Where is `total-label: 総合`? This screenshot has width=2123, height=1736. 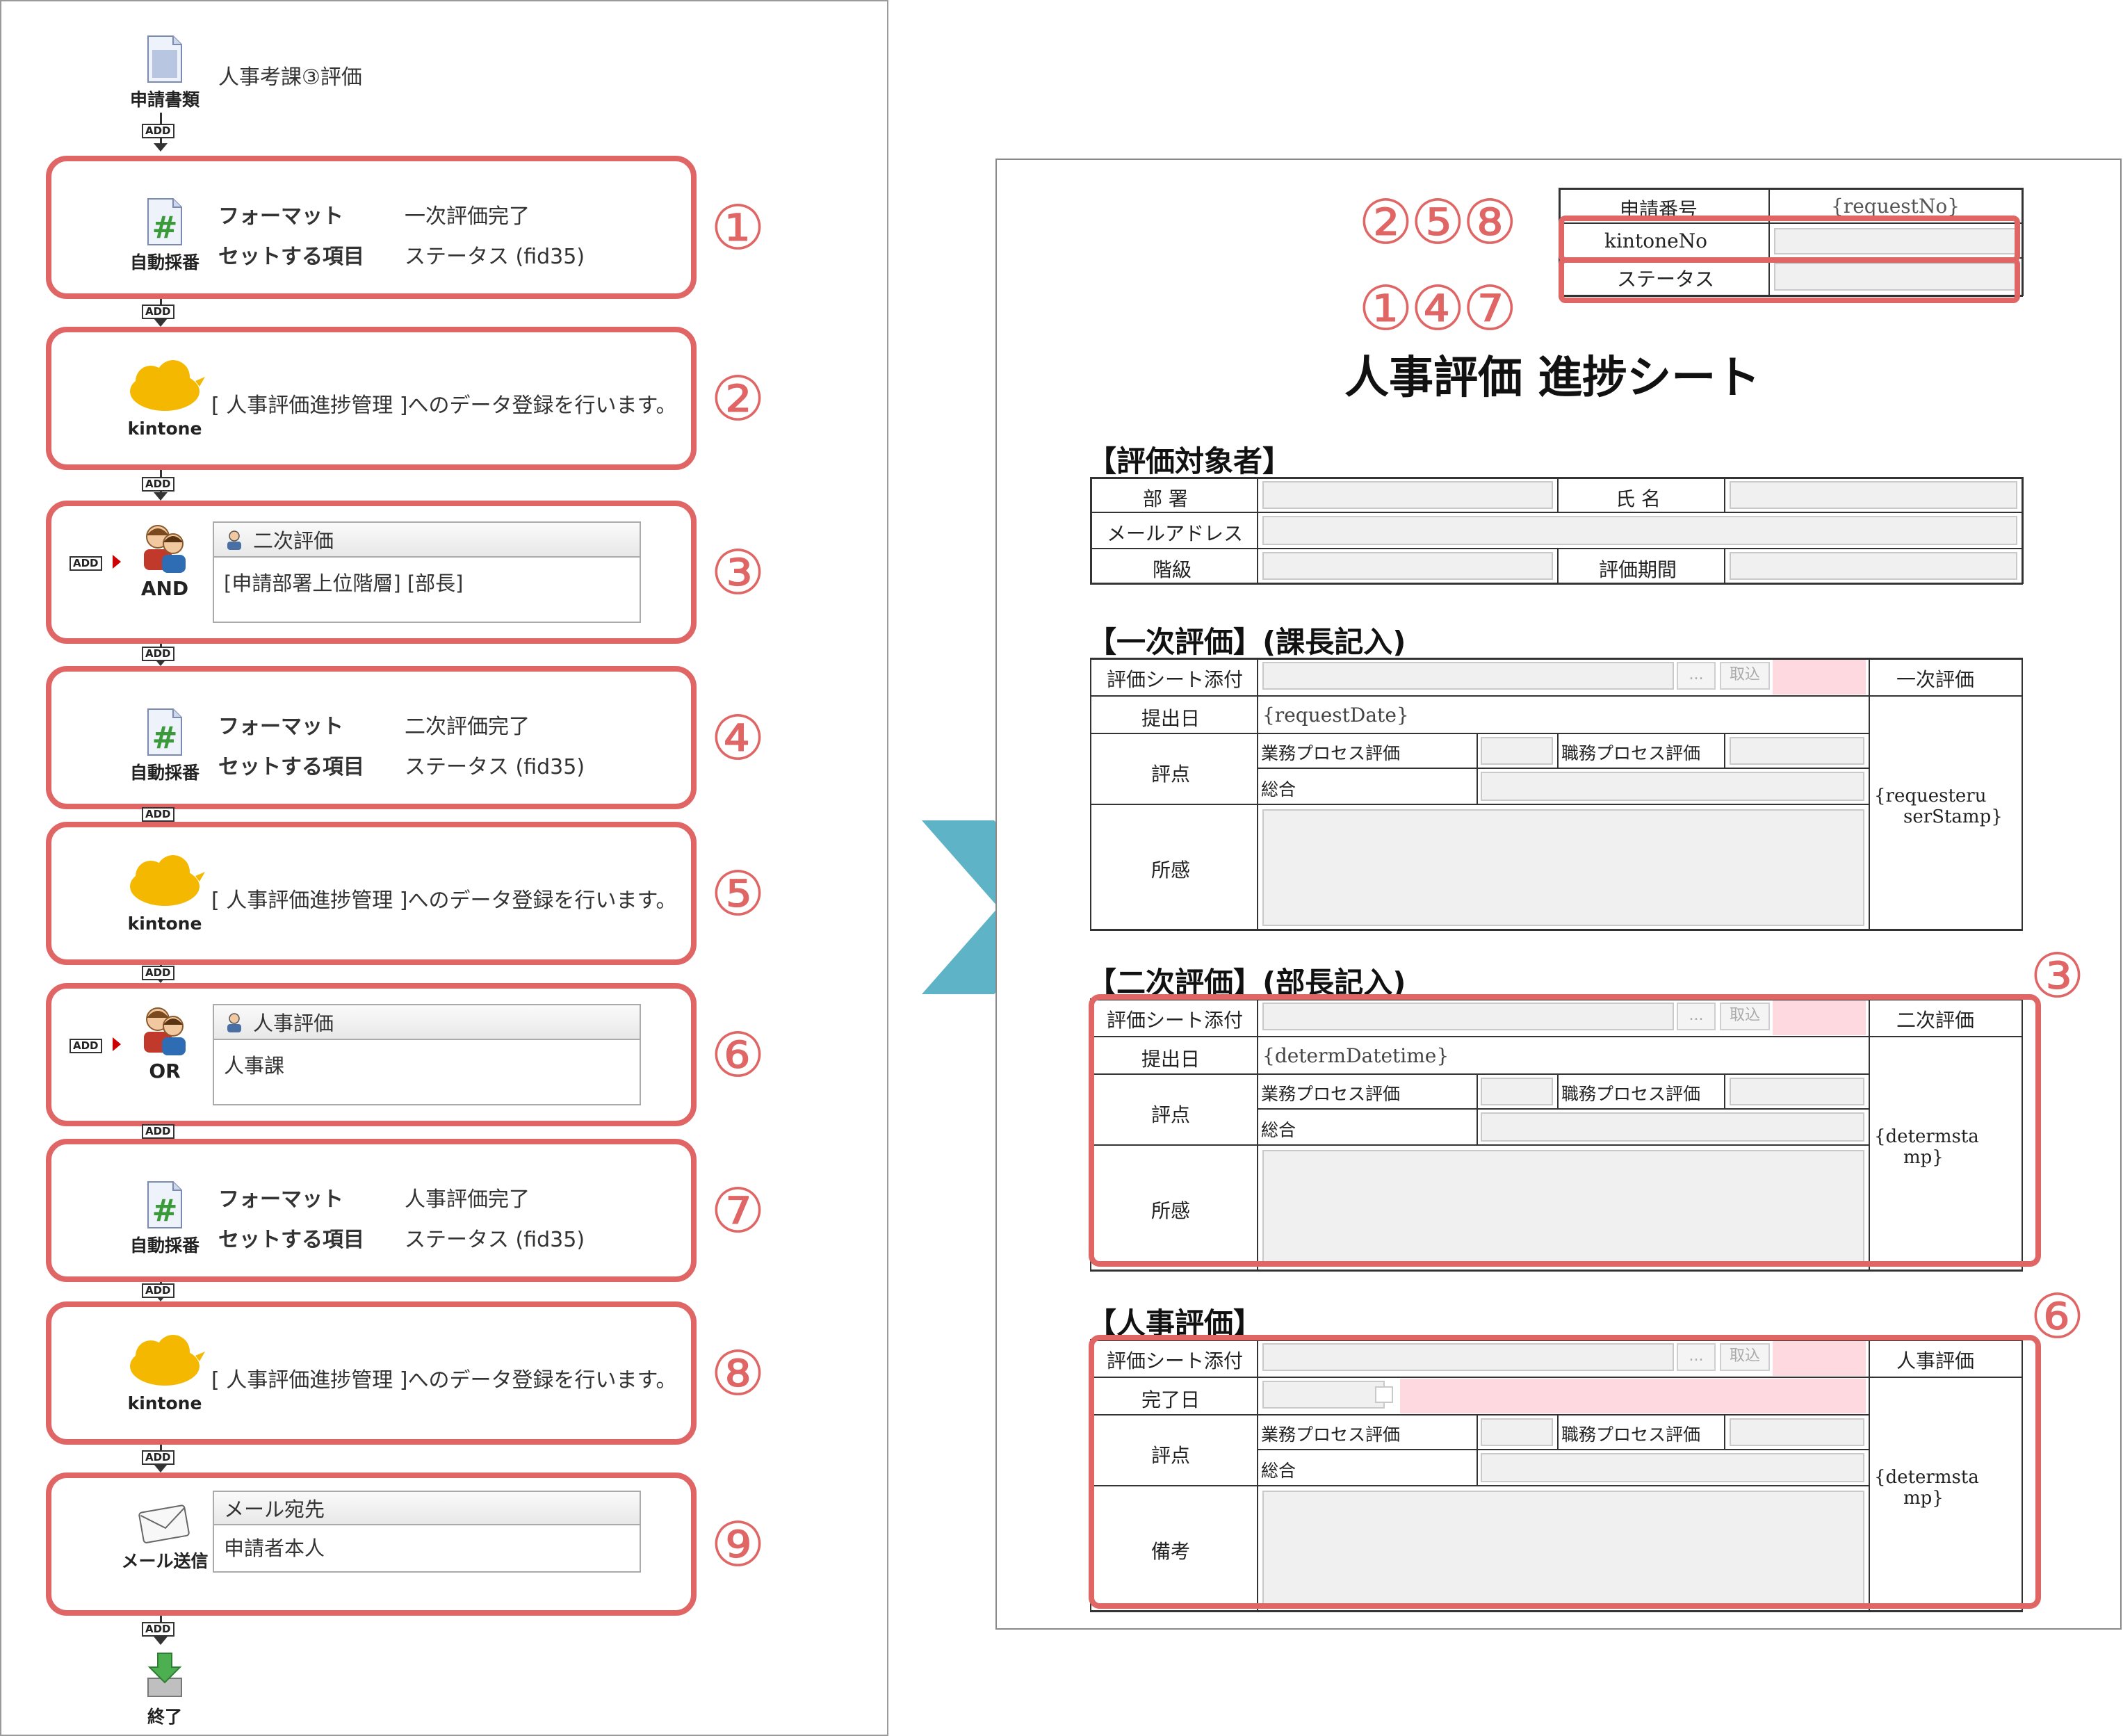 total-label: 総合 is located at coordinates (1278, 789).